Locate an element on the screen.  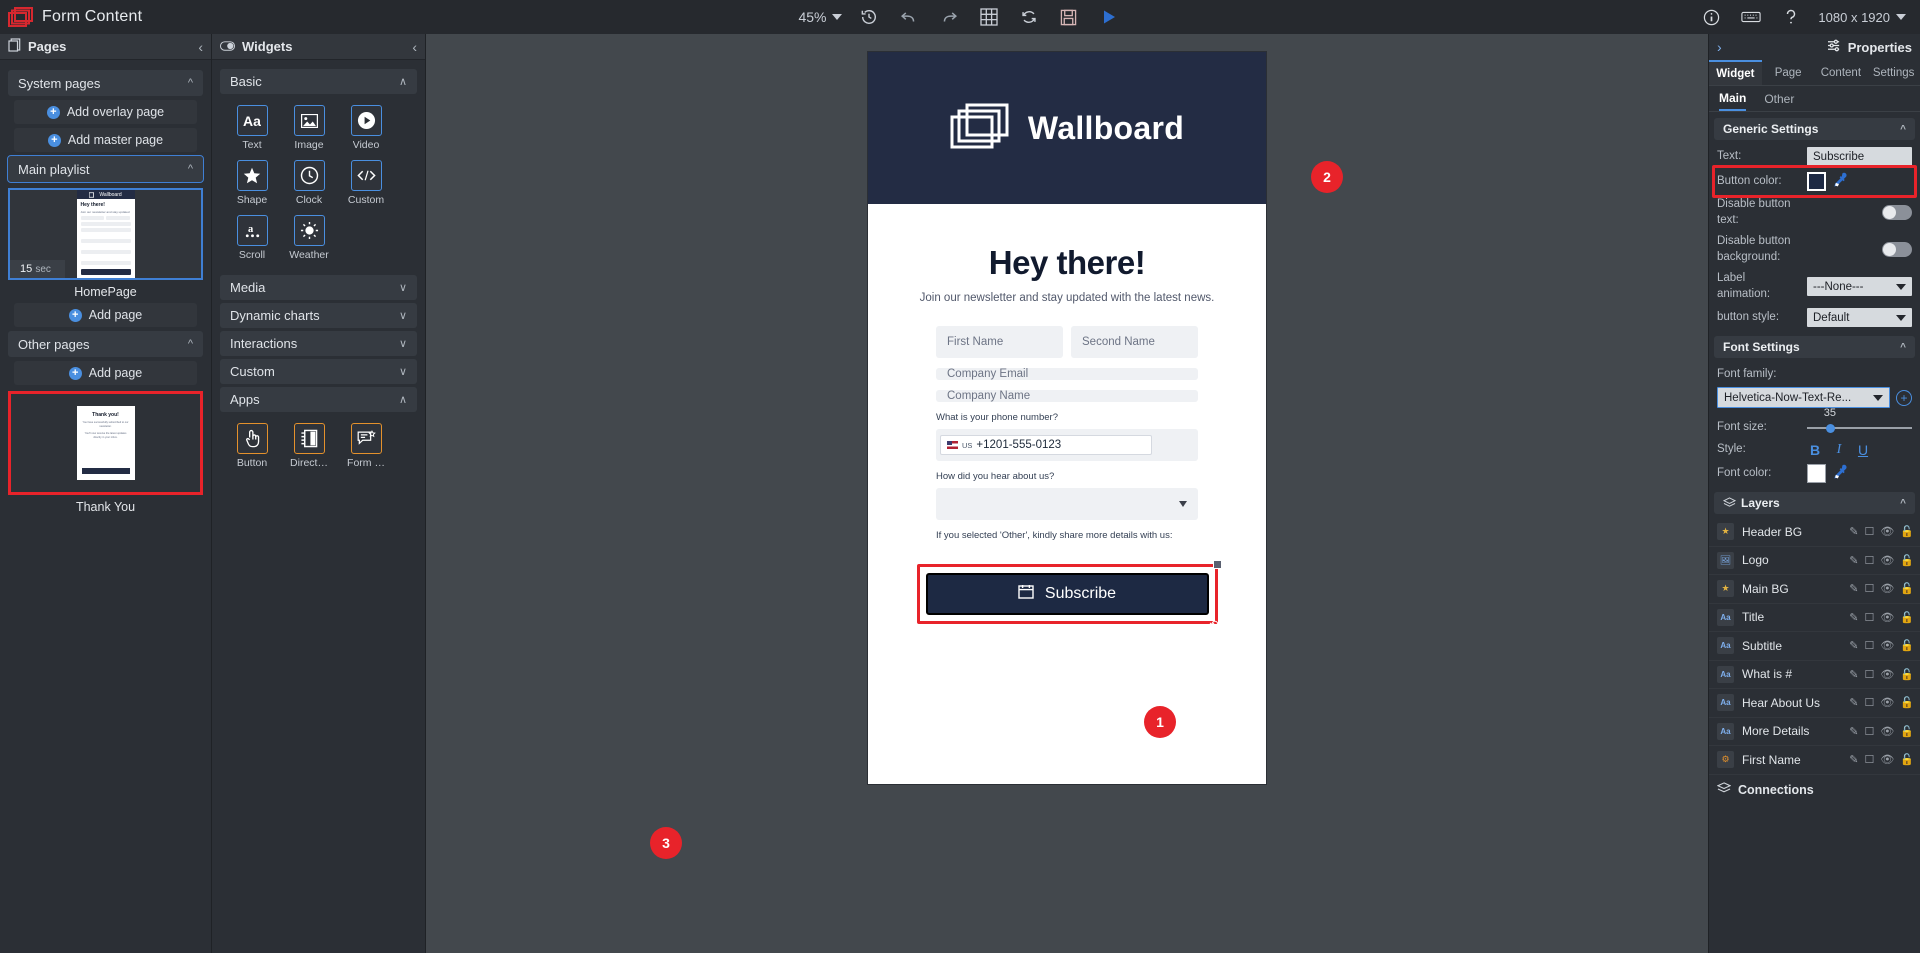
add-page-button-main: + Add page is located at coordinates (105, 315).